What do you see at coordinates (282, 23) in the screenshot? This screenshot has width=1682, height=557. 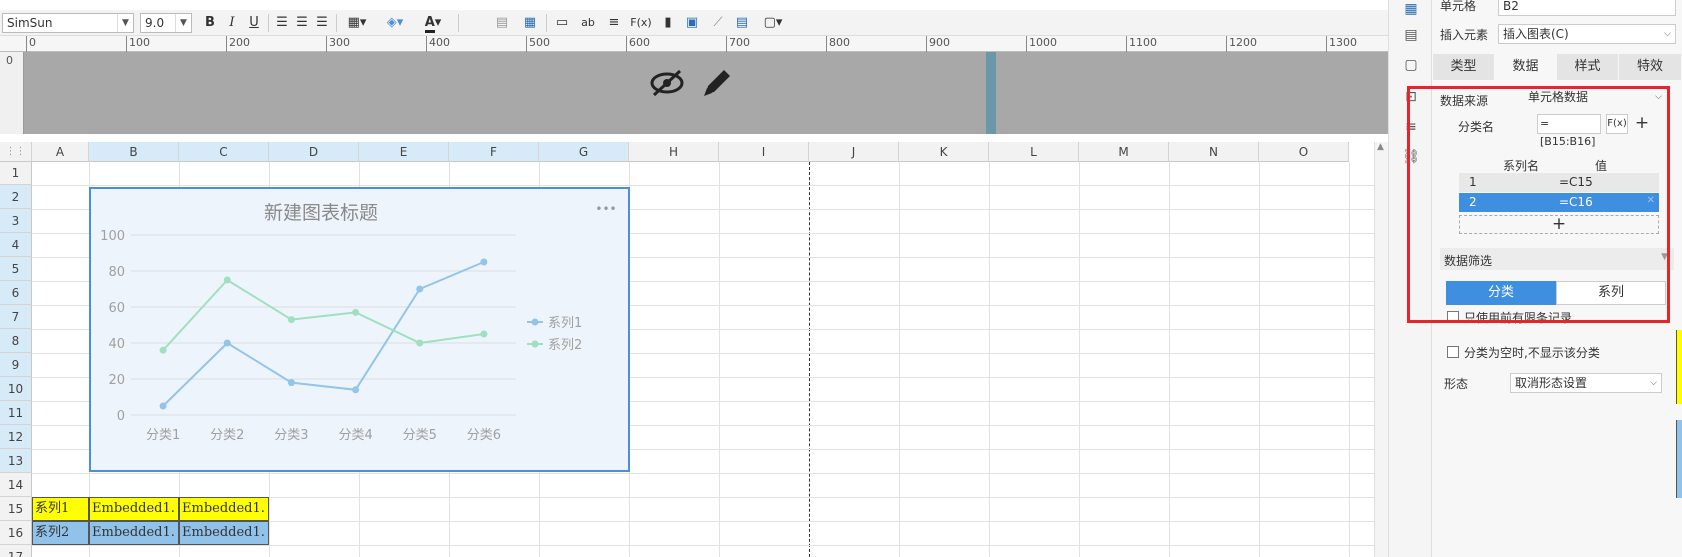 I see `align-left-icon: ☰` at bounding box center [282, 23].